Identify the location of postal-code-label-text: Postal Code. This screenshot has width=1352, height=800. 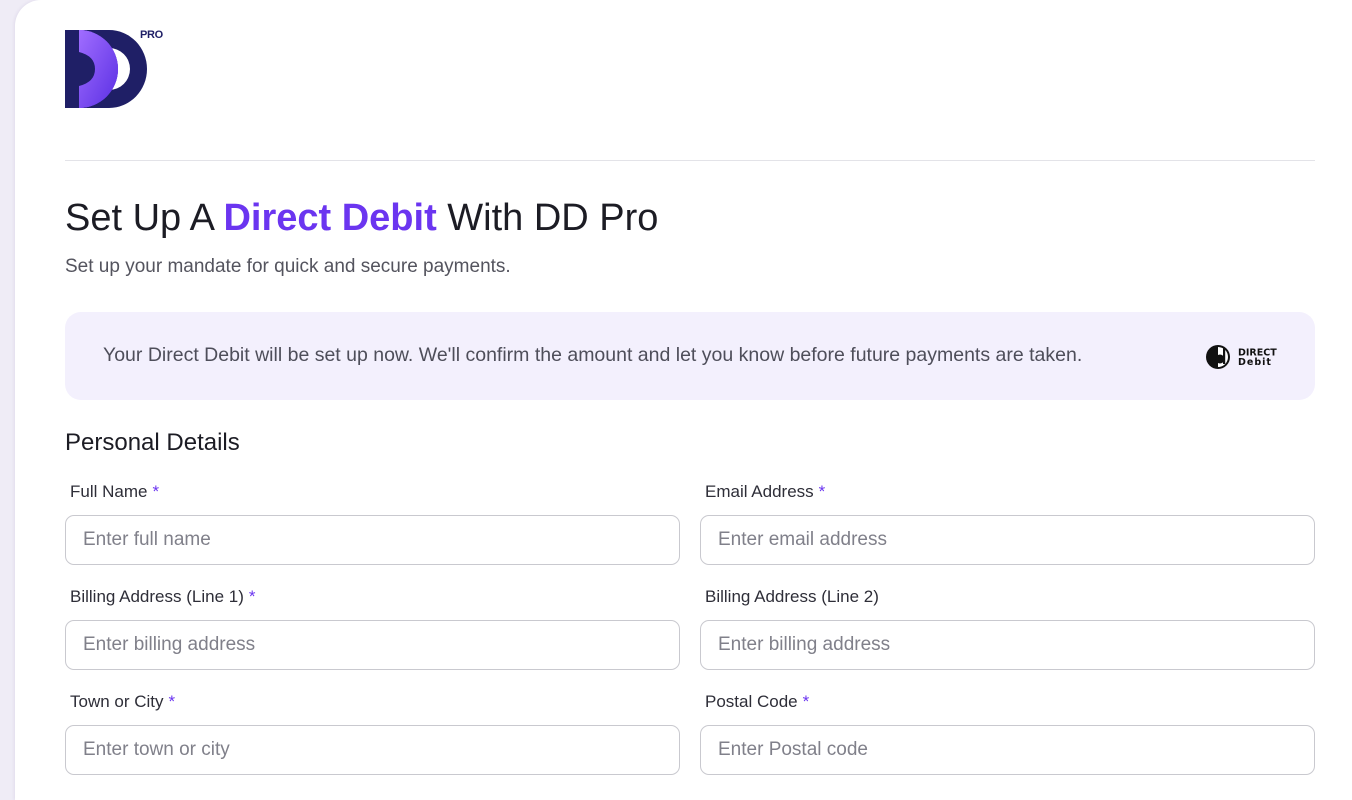
(751, 701).